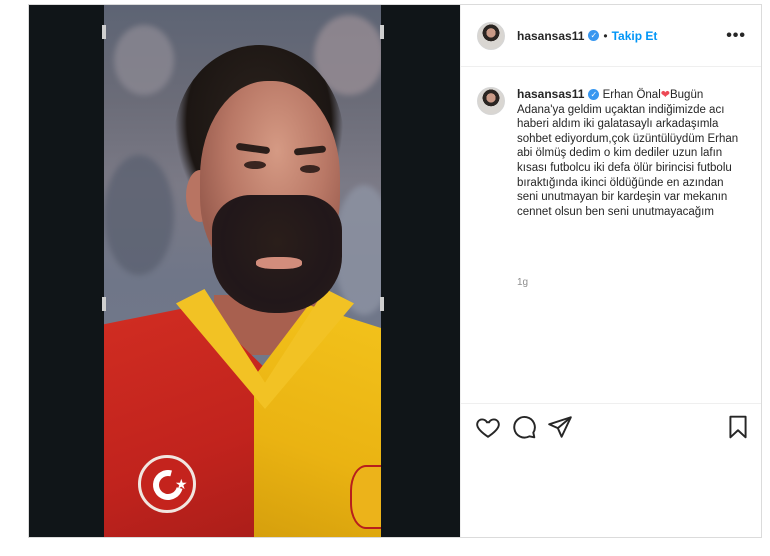  What do you see at coordinates (611, 36) in the screenshot?
I see `post-header: hasansas11 ✓ • Takip Et •••` at bounding box center [611, 36].